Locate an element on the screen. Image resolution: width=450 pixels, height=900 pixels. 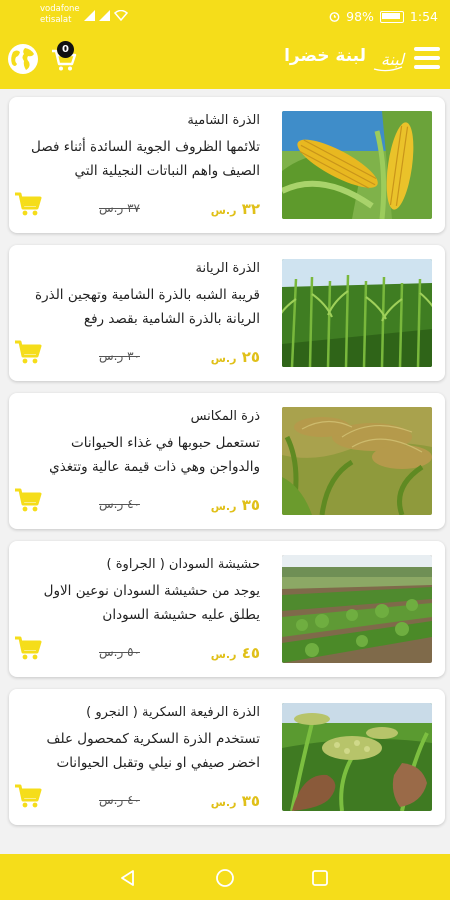
app-bar: 0 لبنة خضرا لبنة is located at coordinates (225, 61).